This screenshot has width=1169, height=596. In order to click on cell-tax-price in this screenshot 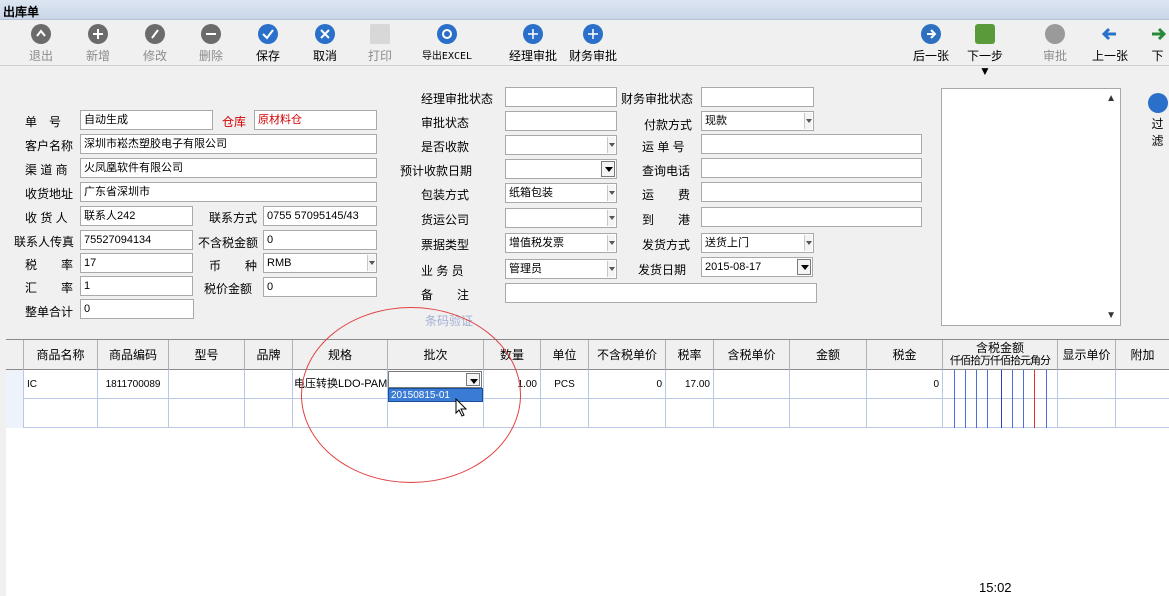, I will do `click(752, 384)`.